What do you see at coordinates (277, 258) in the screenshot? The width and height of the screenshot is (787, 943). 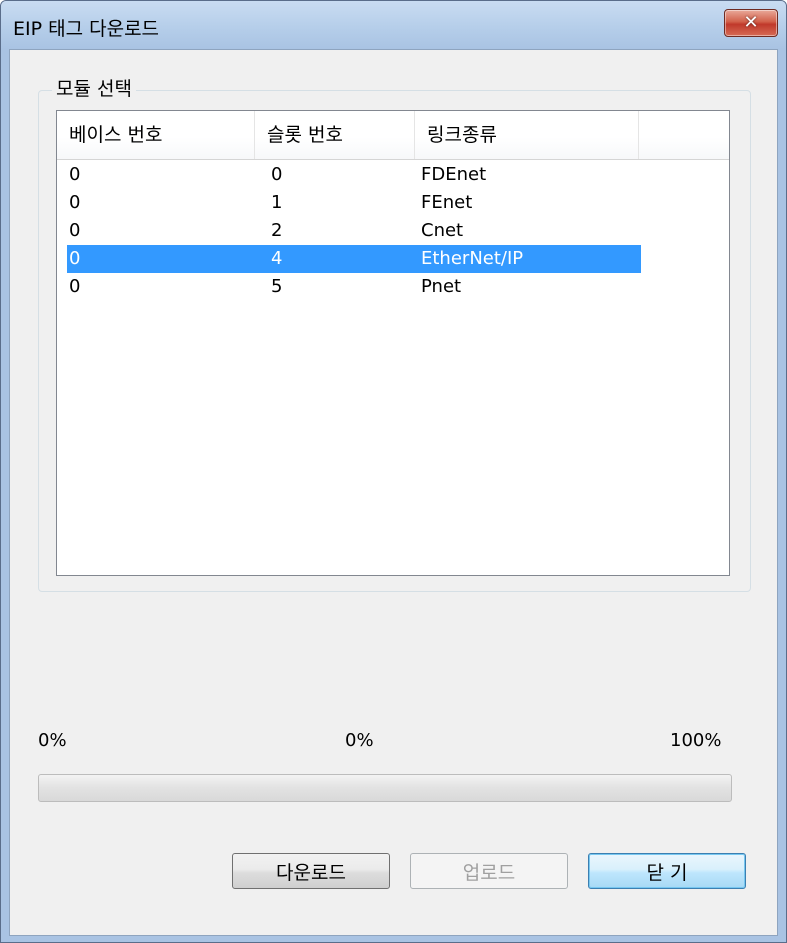 I see `cell-slot: 4` at bounding box center [277, 258].